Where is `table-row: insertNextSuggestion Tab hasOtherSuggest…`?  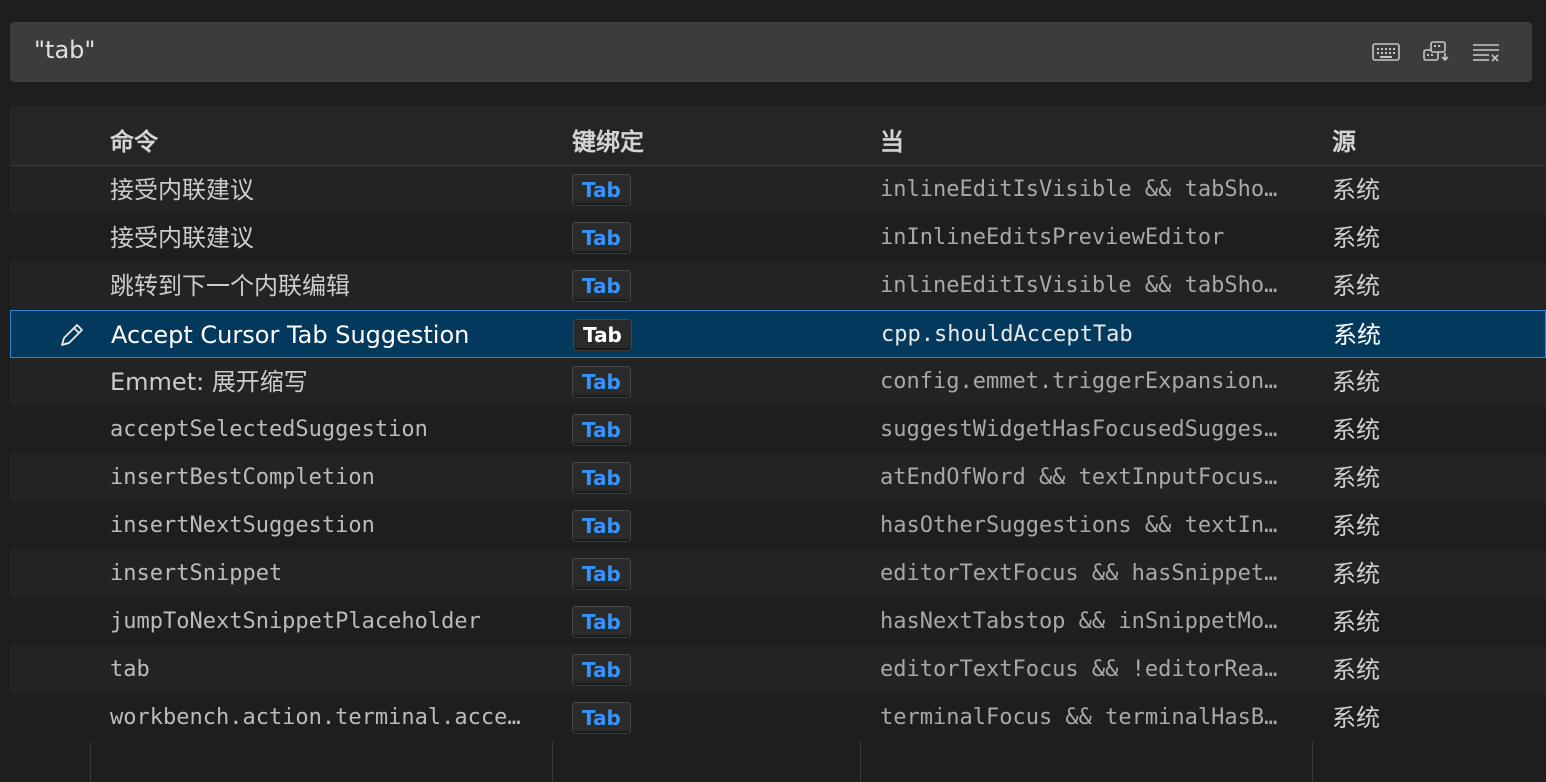
table-row: insertNextSuggestion Tab hasOtherSuggest… is located at coordinates (778, 526).